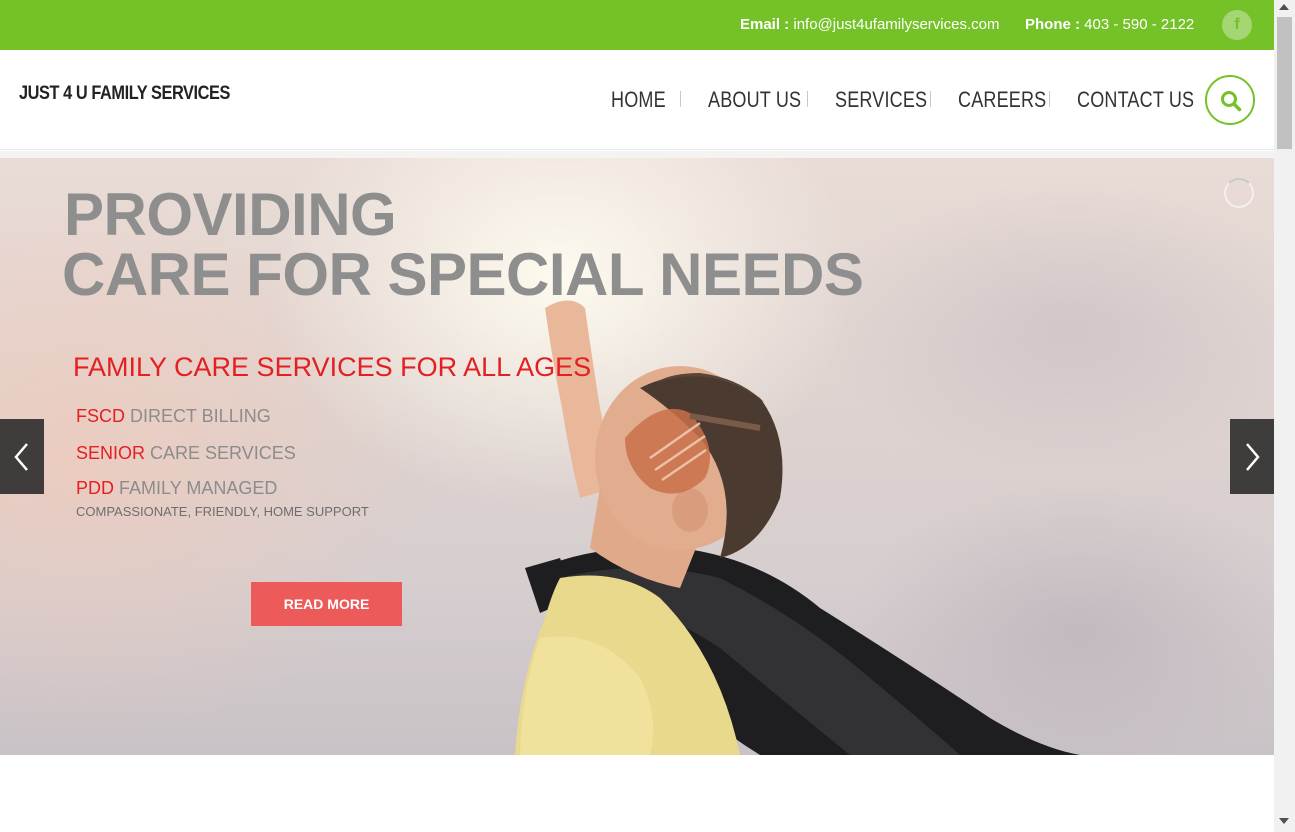  I want to click on feature-senior: SENIOR CARE SERVICES, so click(186, 453).